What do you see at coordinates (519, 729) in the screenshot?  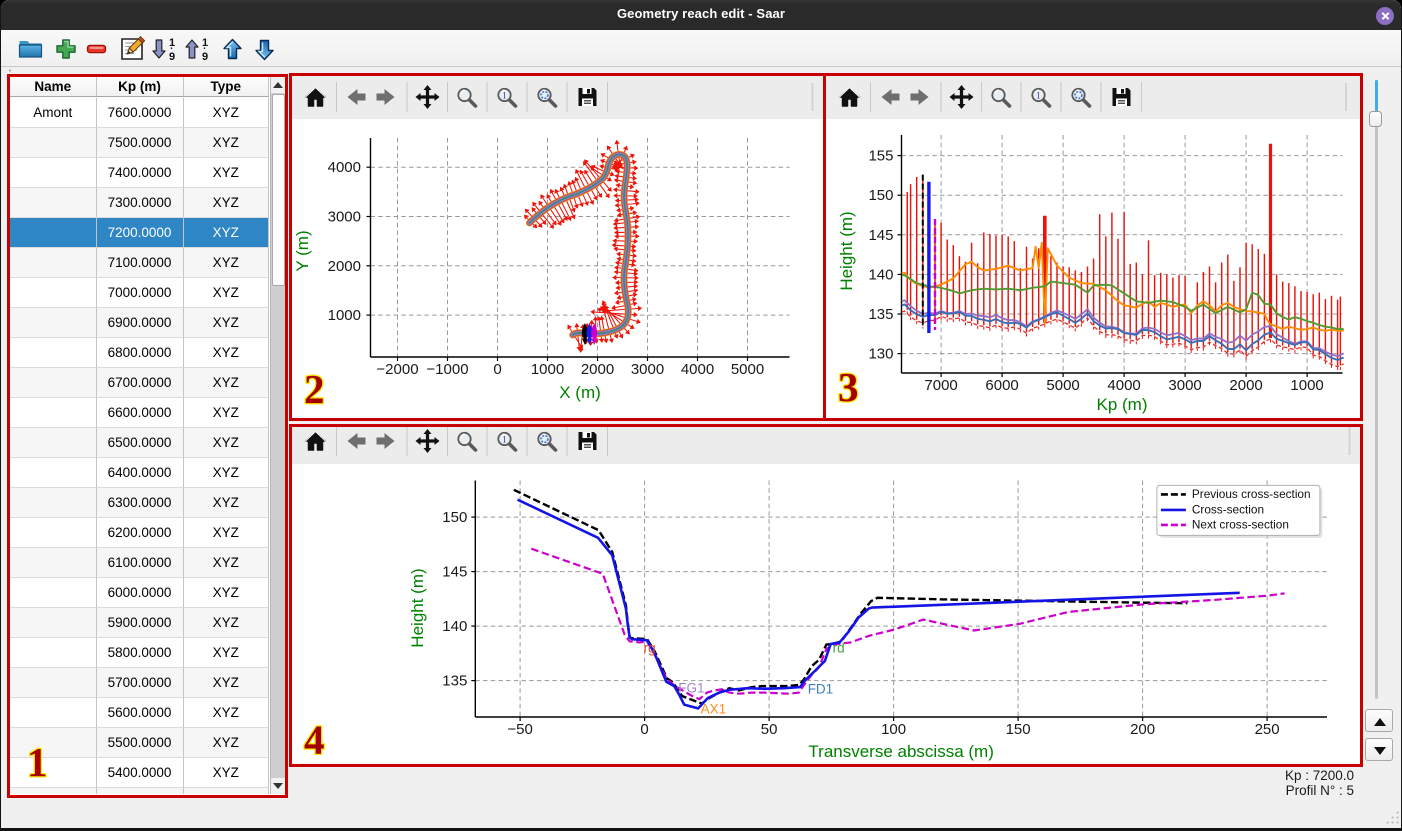 I see `svg-text: −50` at bounding box center [519, 729].